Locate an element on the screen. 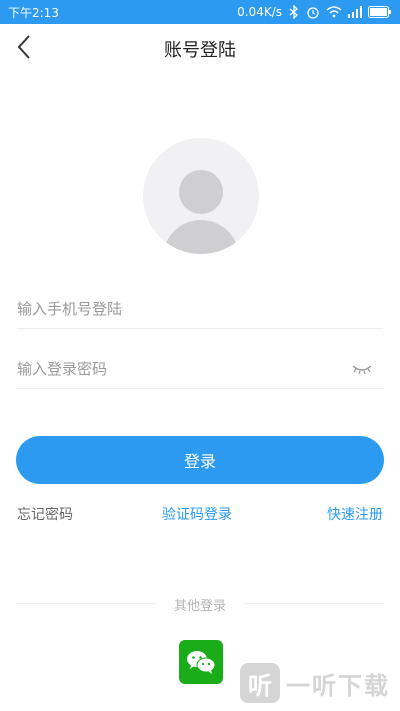 This screenshot has width=400, height=711. quick-register-link: 快速注册 is located at coordinates (355, 514).